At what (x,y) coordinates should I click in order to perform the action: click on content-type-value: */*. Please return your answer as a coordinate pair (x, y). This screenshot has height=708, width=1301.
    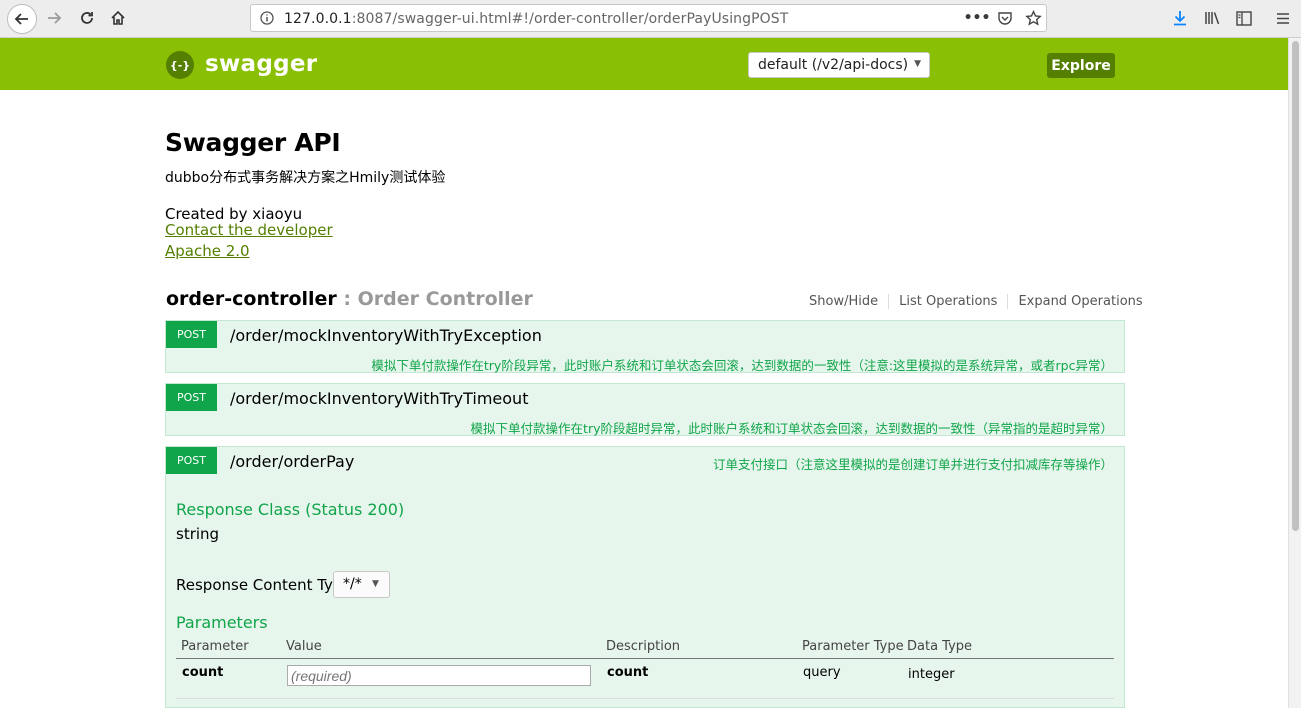
    Looking at the image, I should click on (352, 584).